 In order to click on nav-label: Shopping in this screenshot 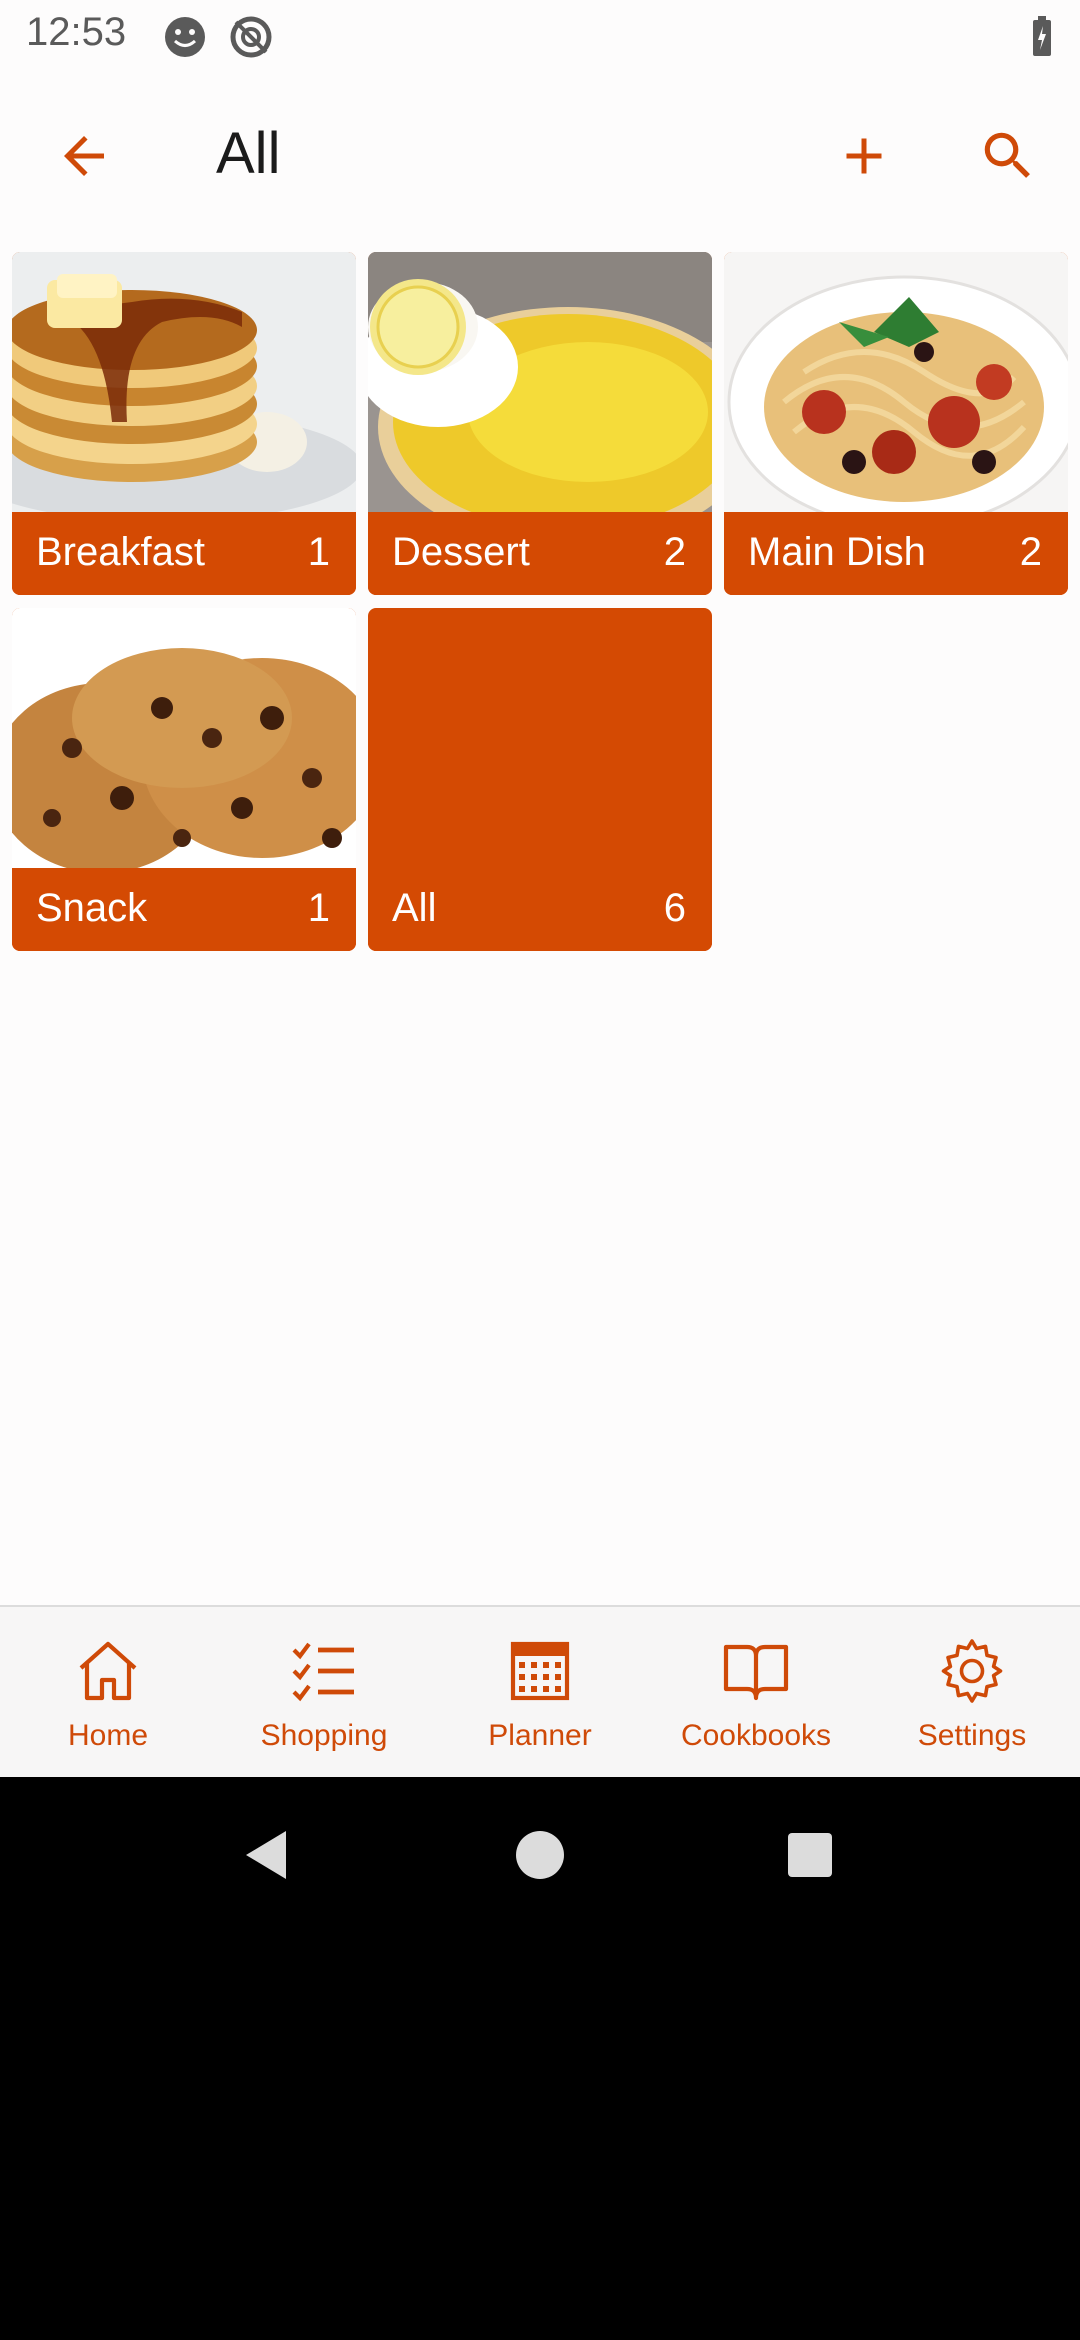, I will do `click(324, 1735)`.